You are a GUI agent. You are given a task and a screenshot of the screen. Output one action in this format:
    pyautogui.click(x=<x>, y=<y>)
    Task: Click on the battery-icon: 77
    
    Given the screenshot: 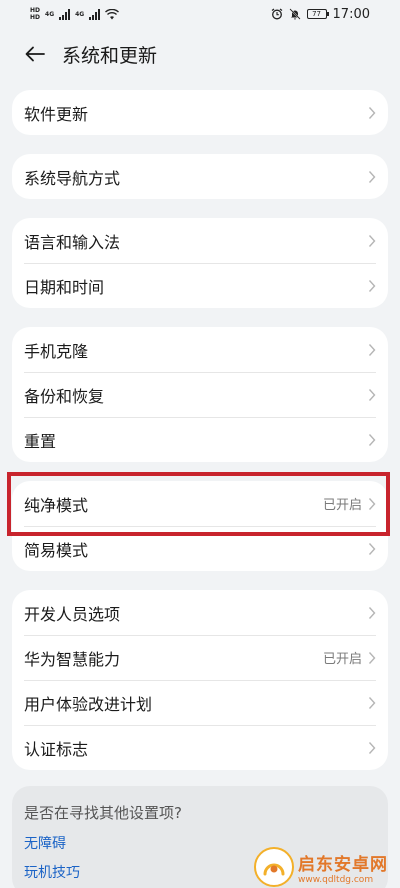 What is the action you would take?
    pyautogui.click(x=317, y=14)
    